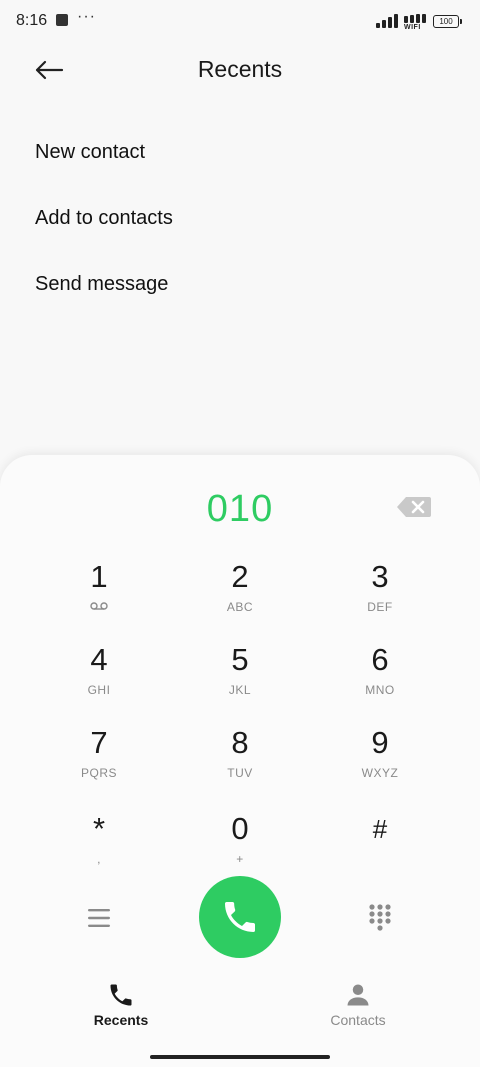 The width and height of the screenshot is (480, 1067). I want to click on key-digit: 8, so click(240, 742).